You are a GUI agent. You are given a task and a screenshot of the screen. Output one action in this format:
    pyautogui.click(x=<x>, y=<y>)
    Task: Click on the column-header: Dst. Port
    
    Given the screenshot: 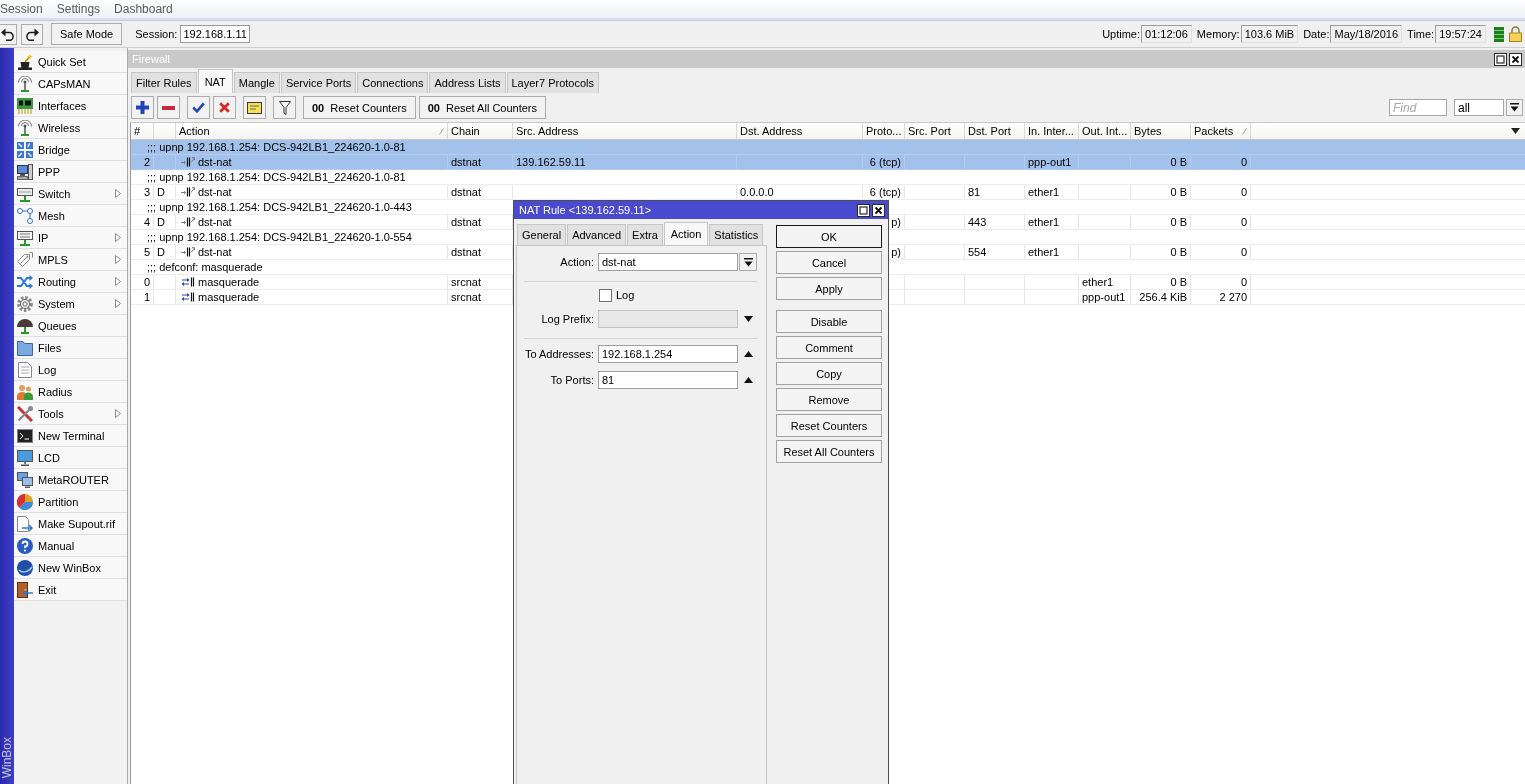 What is the action you would take?
    pyautogui.click(x=995, y=131)
    